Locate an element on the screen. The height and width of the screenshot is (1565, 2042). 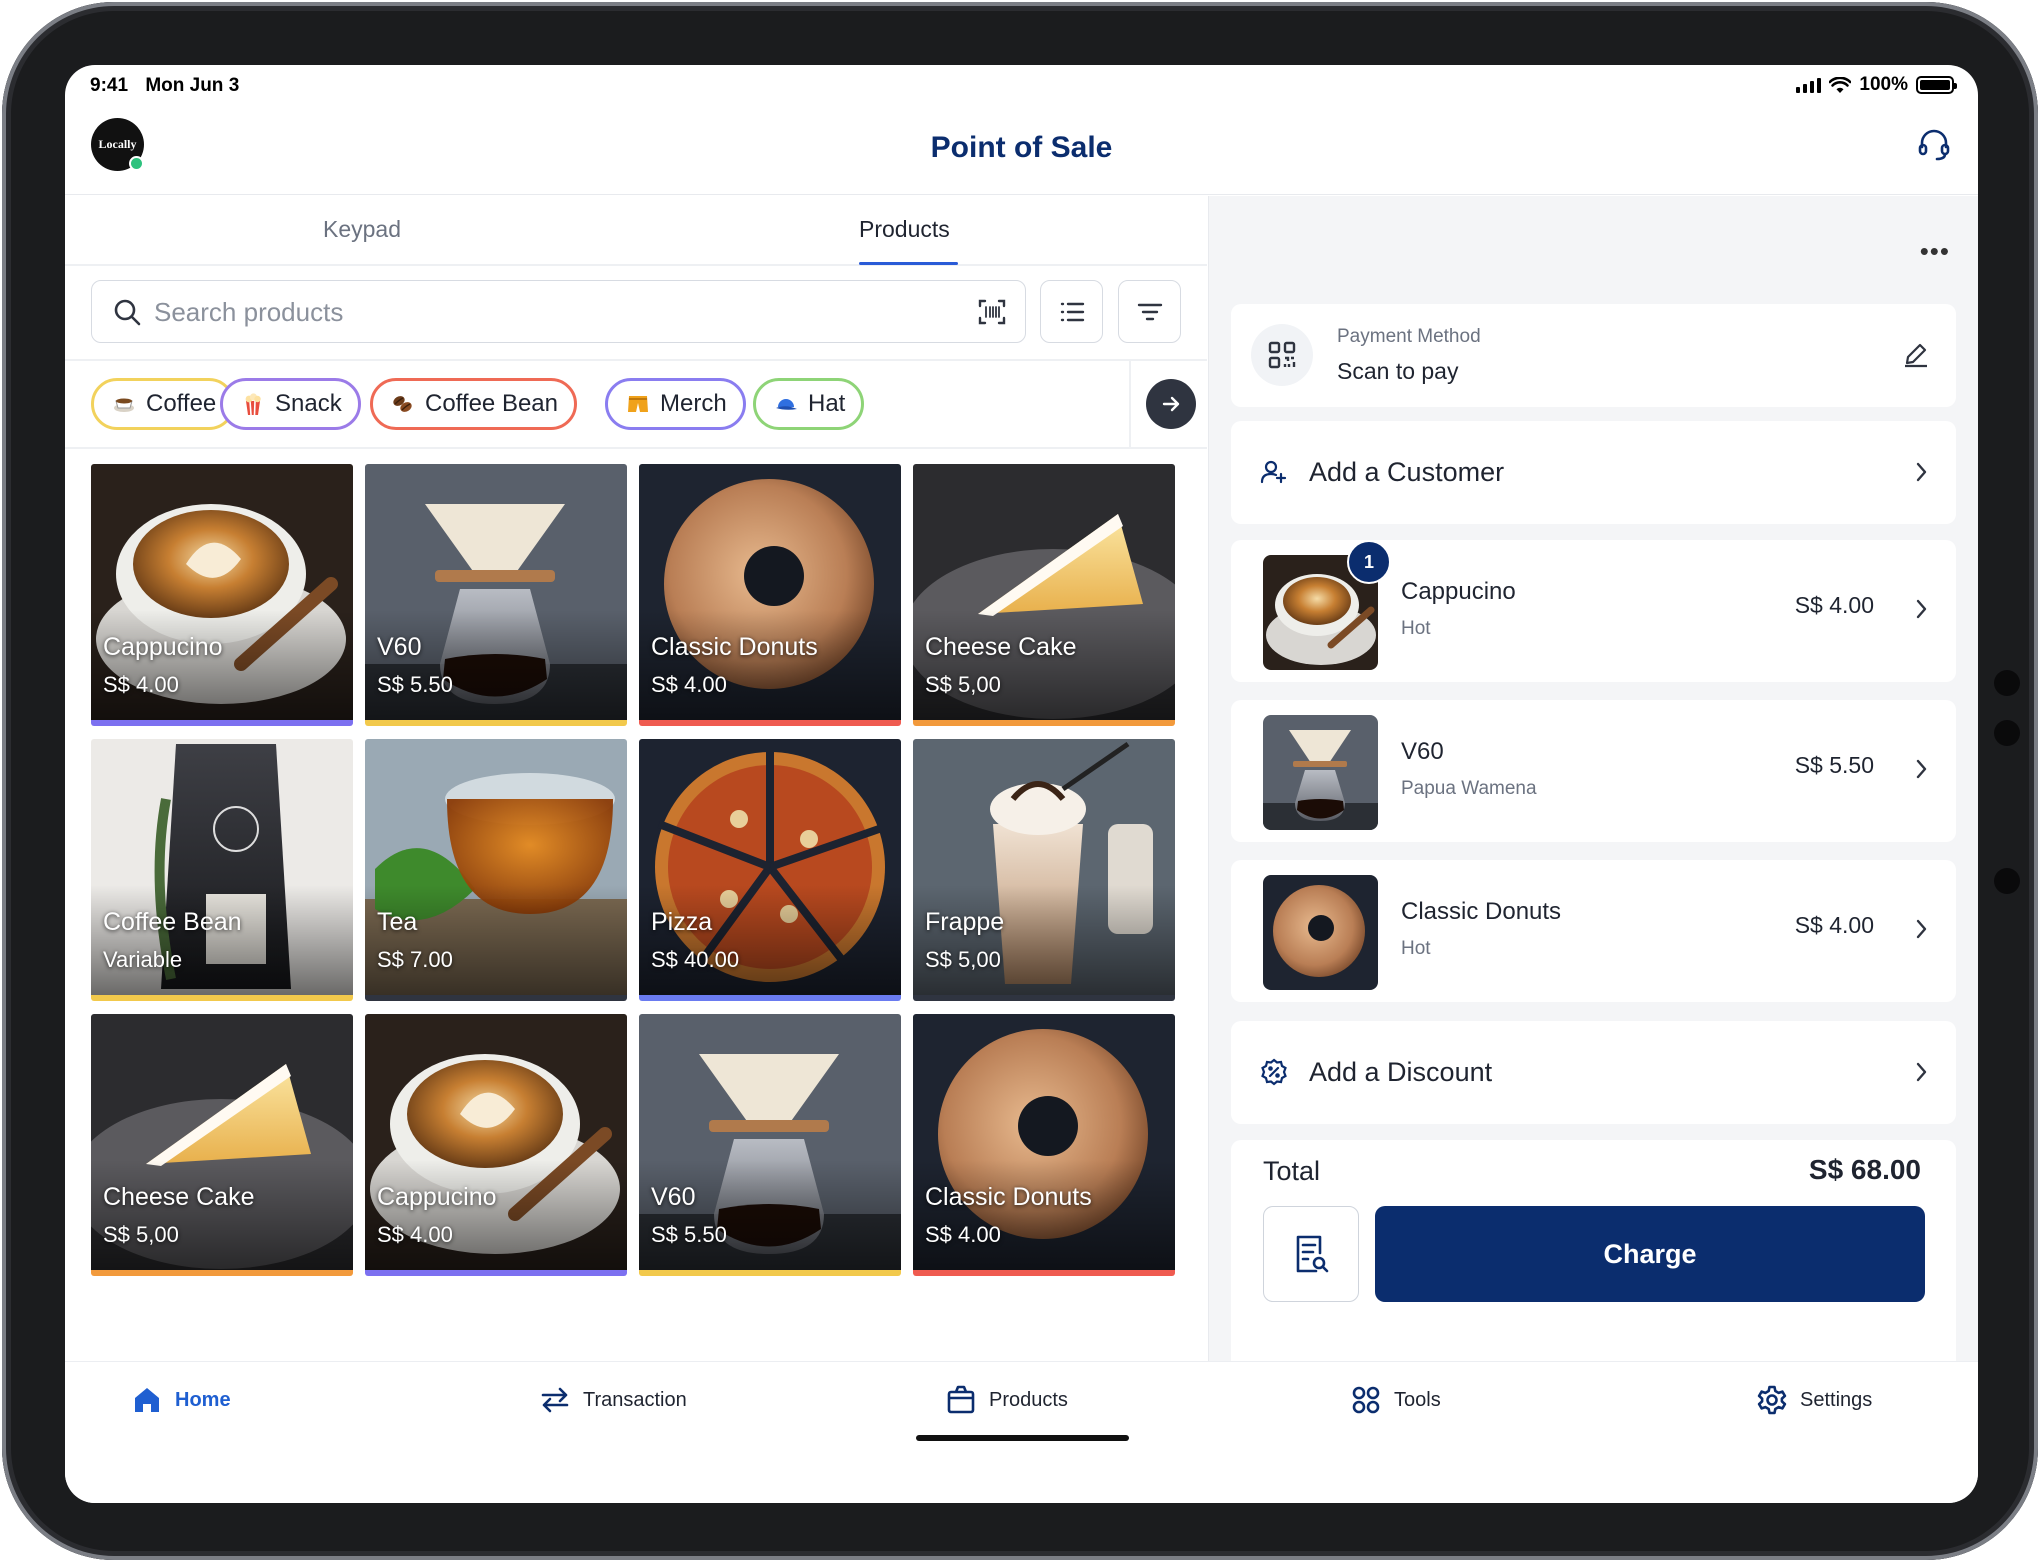
app-header: Locally Point of Sale is located at coordinates (1021, 150).